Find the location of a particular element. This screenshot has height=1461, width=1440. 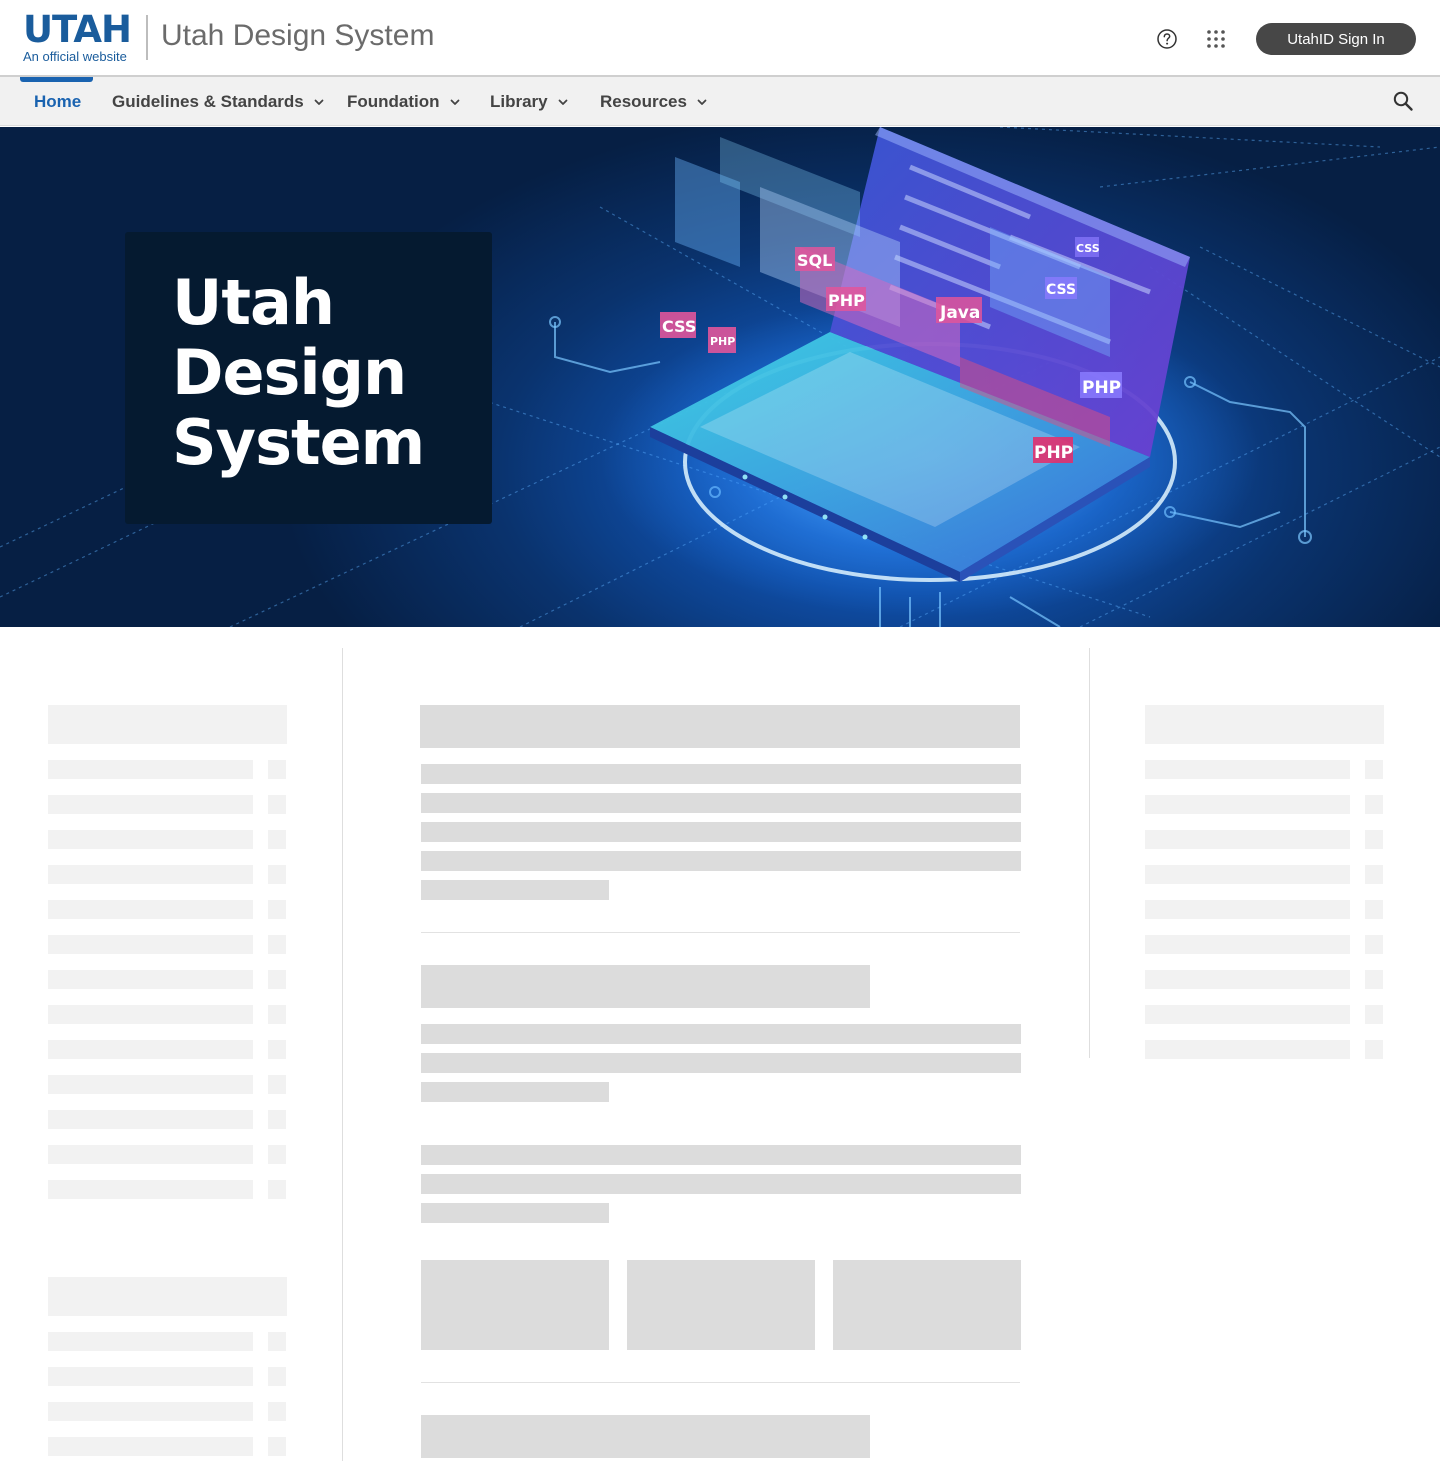

utah-logo: UTAH An official website is located at coordinates (79, 36).